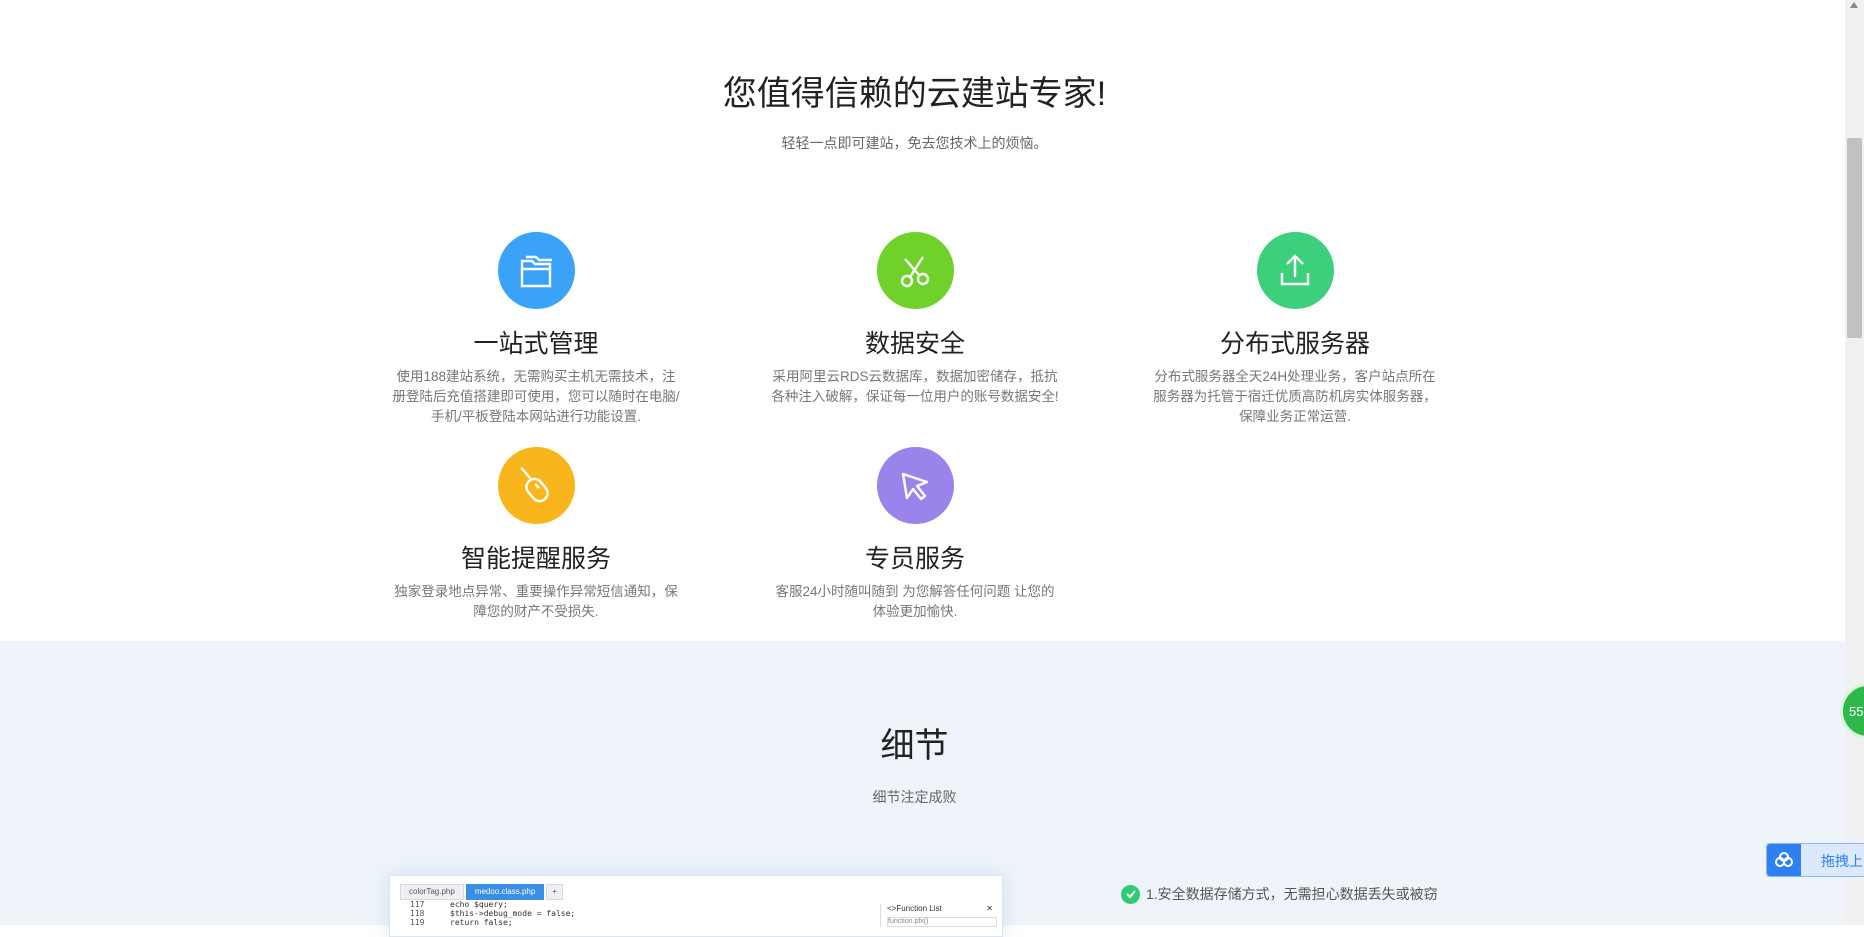  What do you see at coordinates (1130, 894) in the screenshot?
I see `check-icon` at bounding box center [1130, 894].